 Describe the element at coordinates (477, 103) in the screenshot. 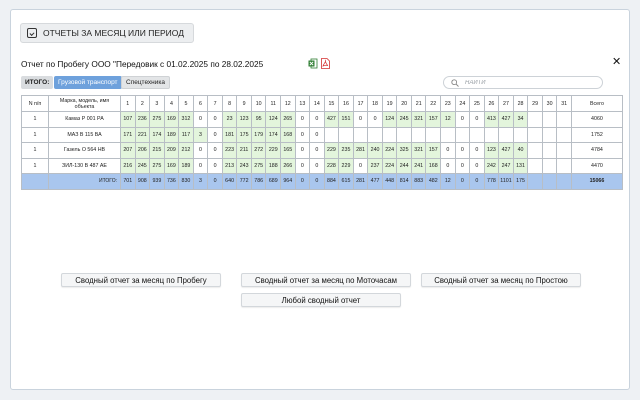

I see `column-header-day: 25` at that location.